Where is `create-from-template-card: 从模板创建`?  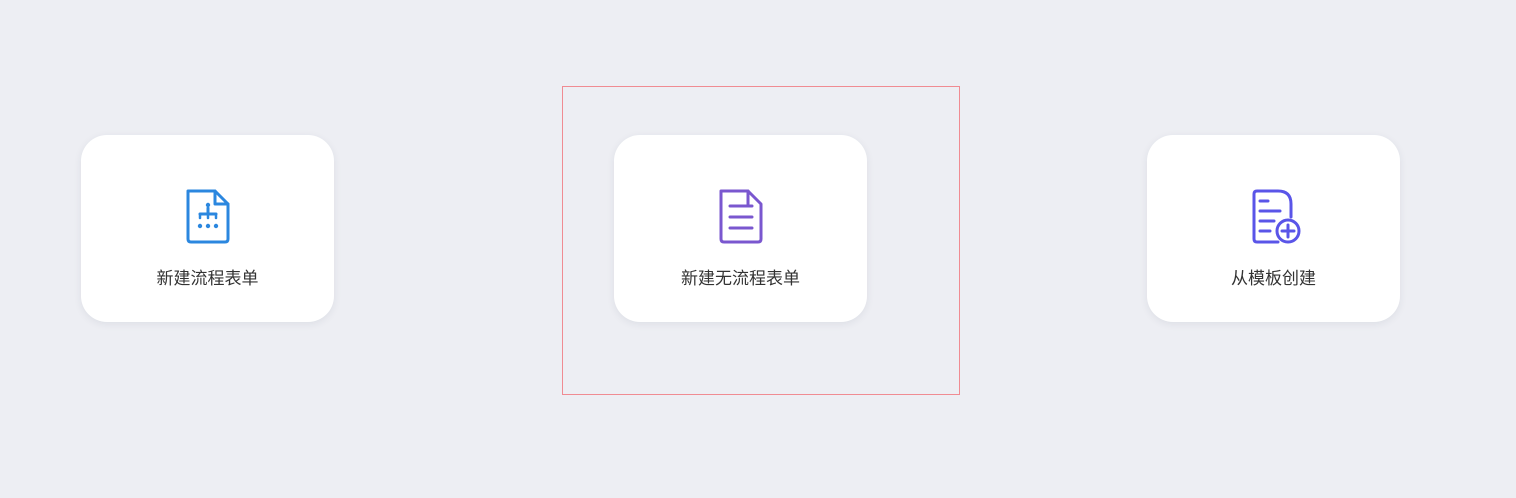
create-from-template-card: 从模板创建 is located at coordinates (1273, 228).